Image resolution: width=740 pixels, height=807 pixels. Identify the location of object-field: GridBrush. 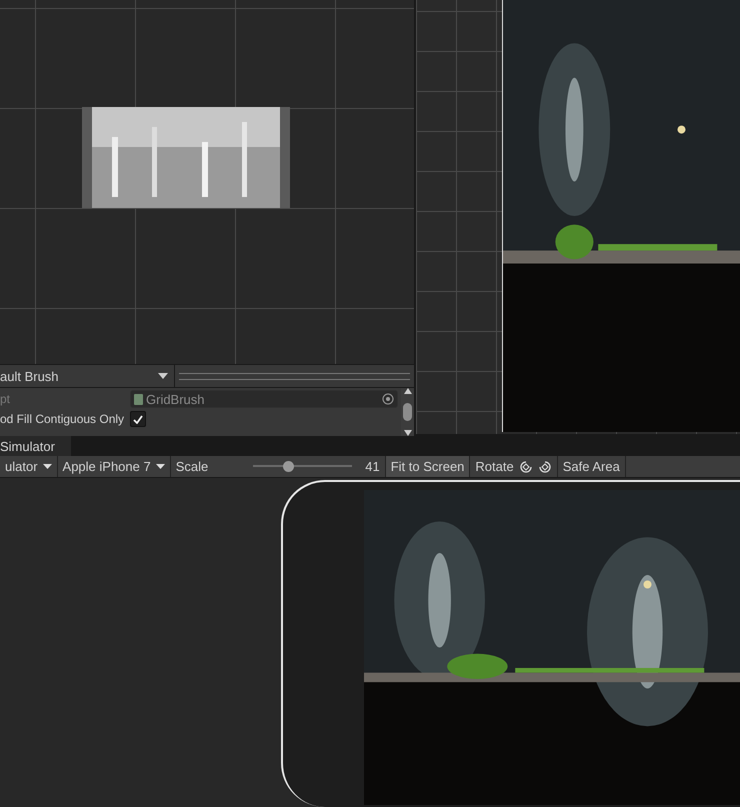
(264, 399).